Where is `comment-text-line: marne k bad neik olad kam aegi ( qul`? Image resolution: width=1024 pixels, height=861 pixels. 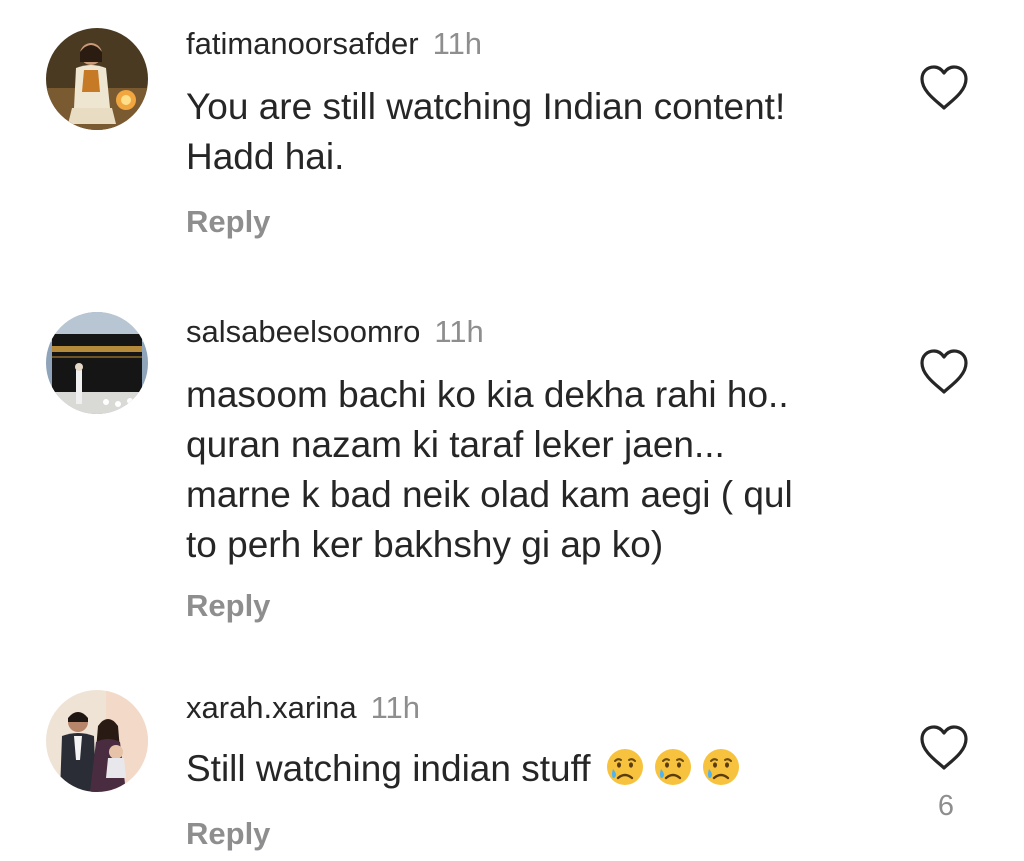 comment-text-line: marne k bad neik olad kam aegi ( qul is located at coordinates (489, 494).